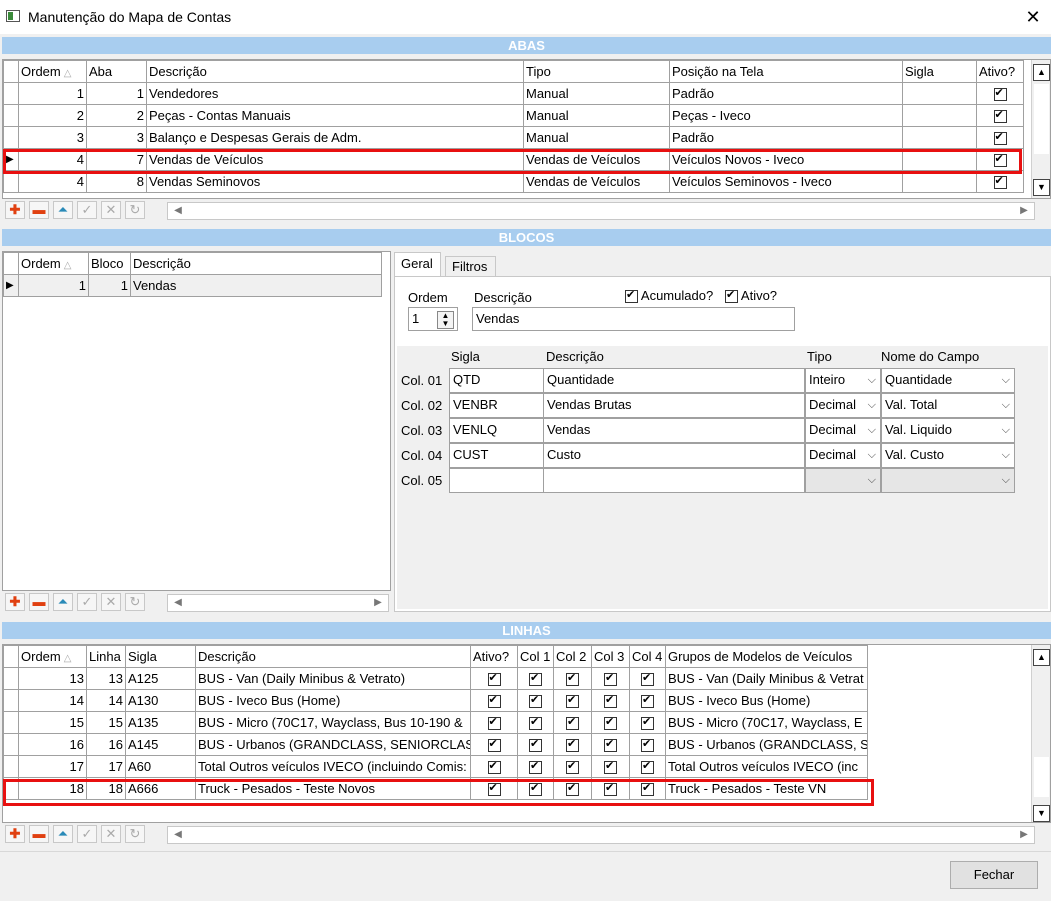  Describe the element at coordinates (843, 380) in the screenshot. I see `col-tipo-select: Inteiro ⌵` at that location.